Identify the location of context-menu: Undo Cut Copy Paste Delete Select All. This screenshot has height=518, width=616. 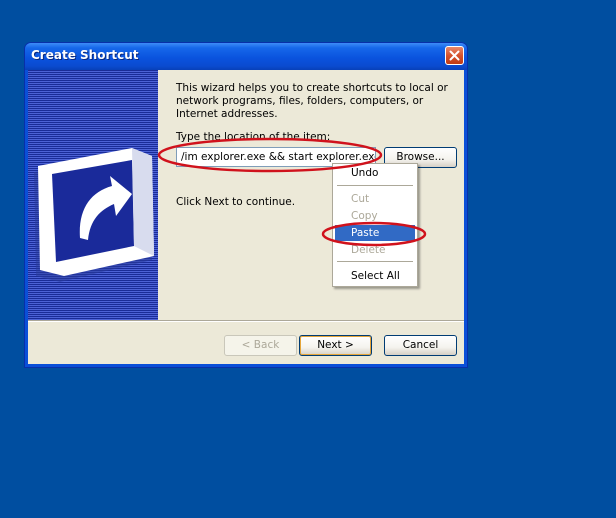
(375, 225).